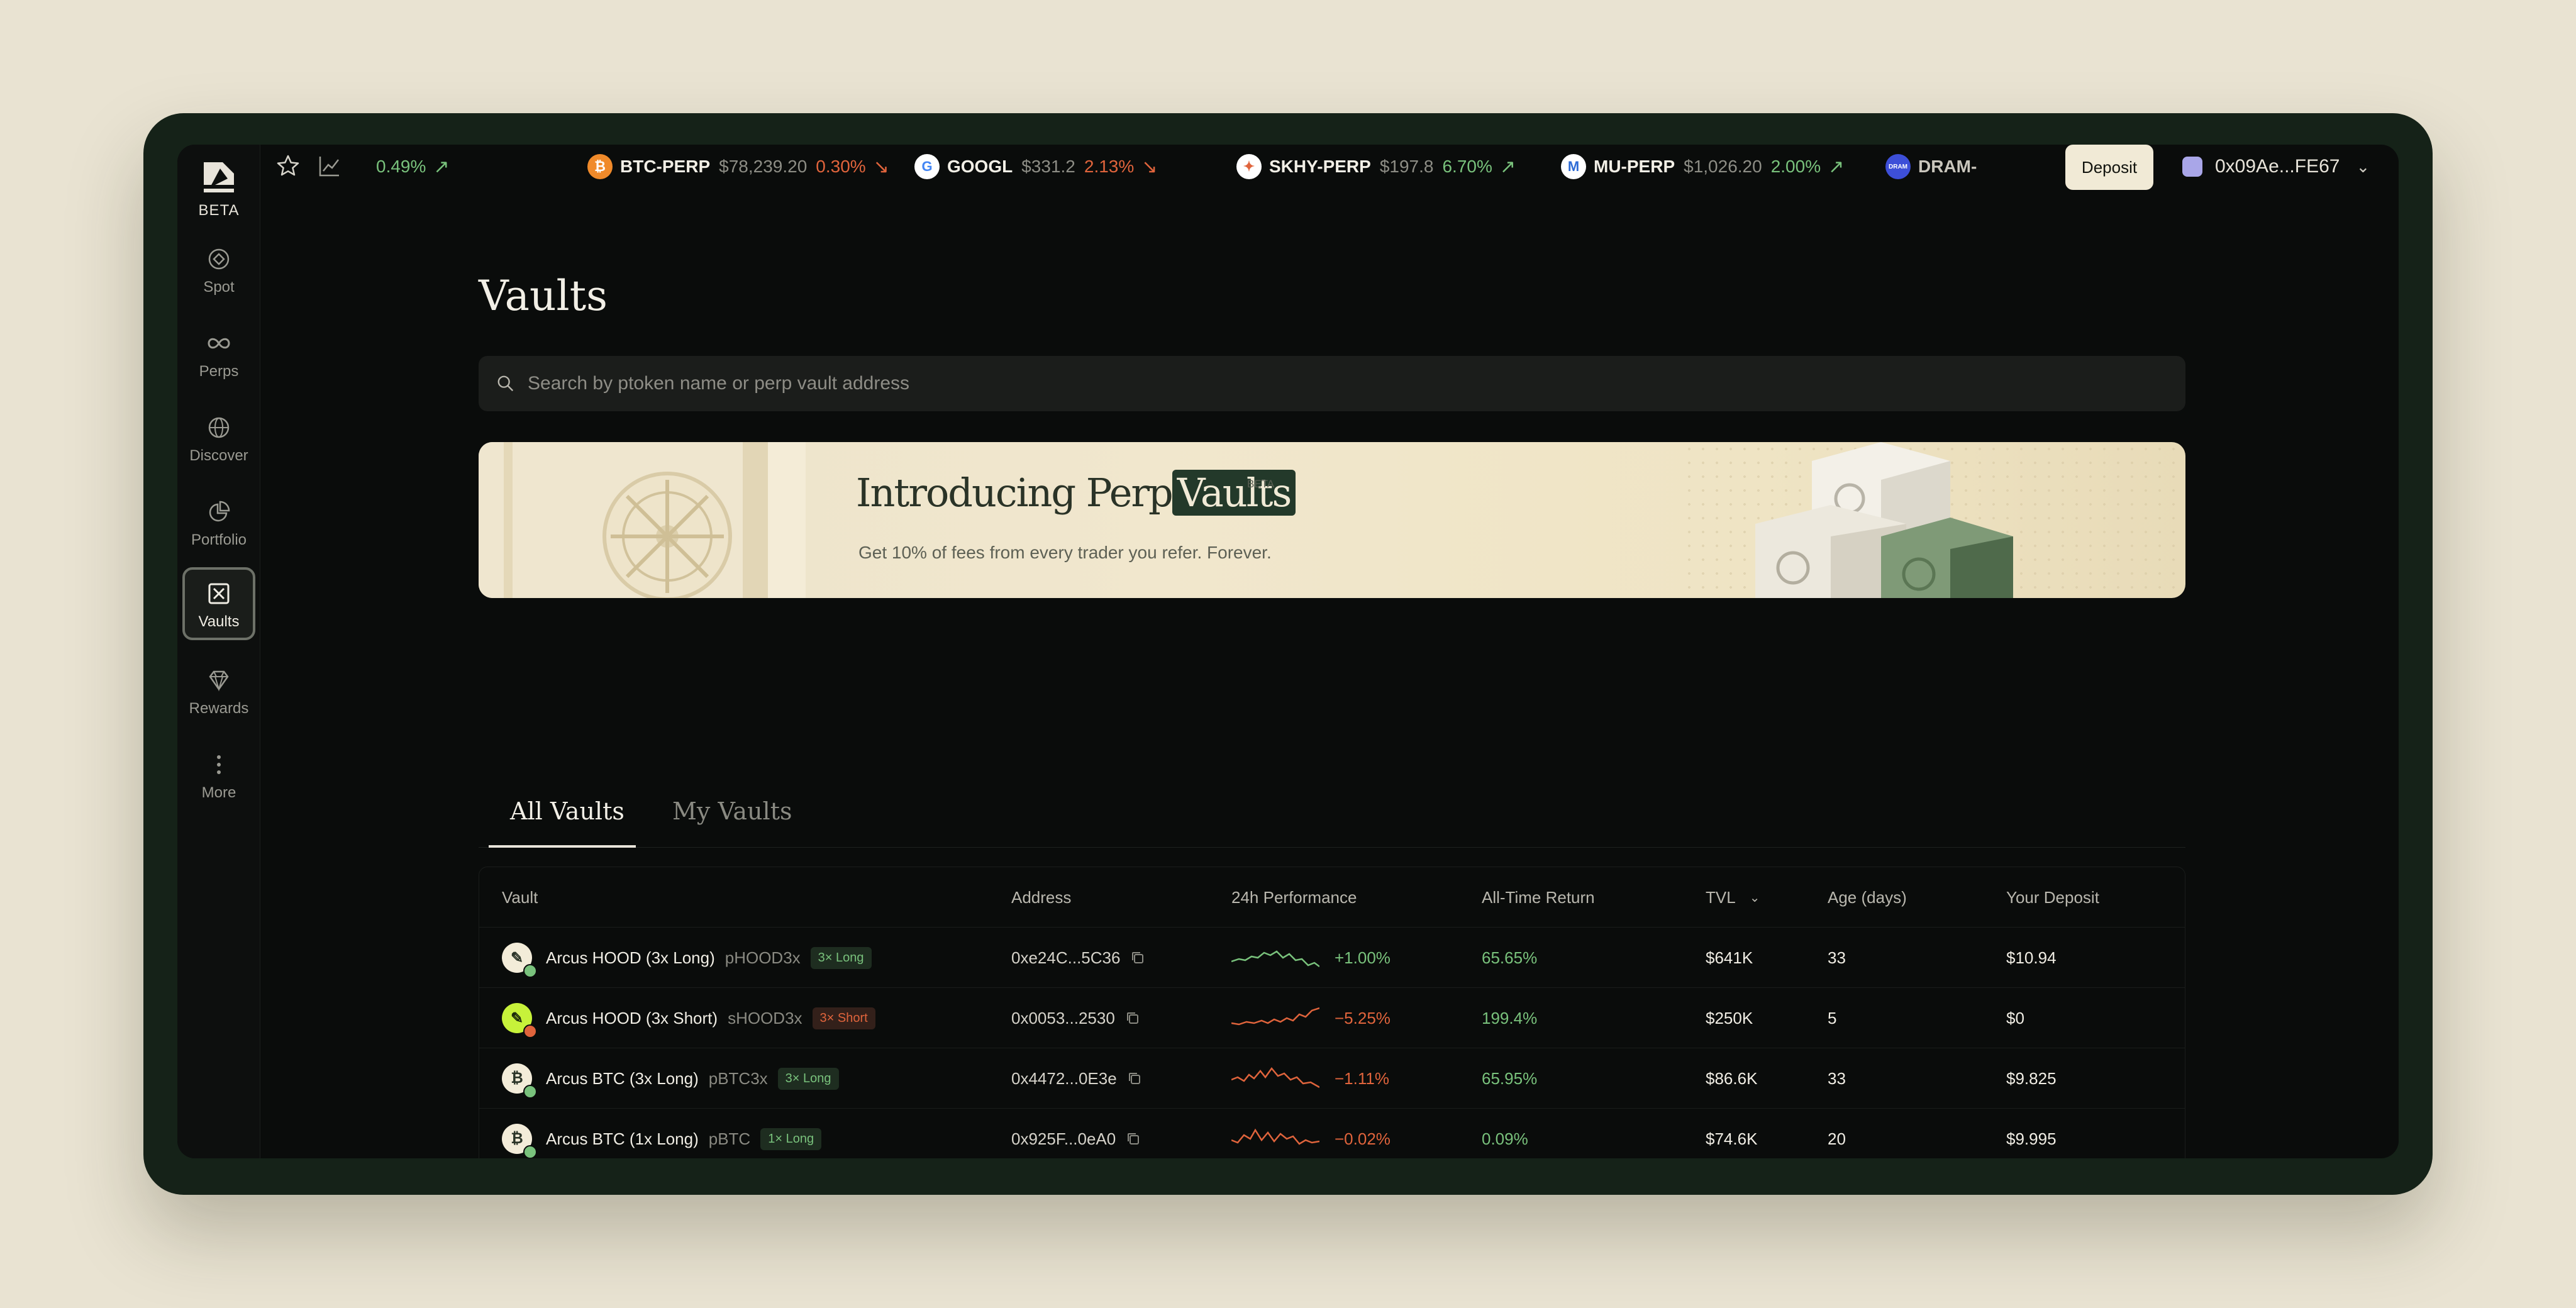 This screenshot has height=1308, width=2576. What do you see at coordinates (1362, 1078) in the screenshot?
I see `performance-value: −1.11%` at bounding box center [1362, 1078].